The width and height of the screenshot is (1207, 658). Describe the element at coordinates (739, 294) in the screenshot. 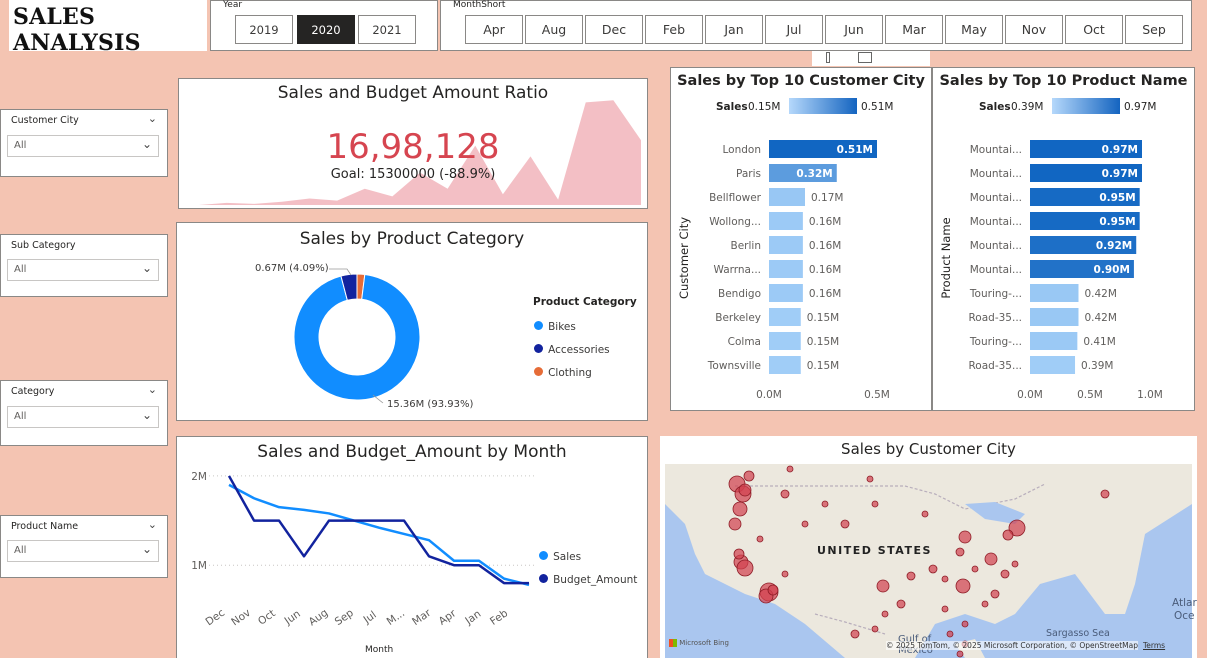

I see `bar-category-label: Bendigo` at that location.